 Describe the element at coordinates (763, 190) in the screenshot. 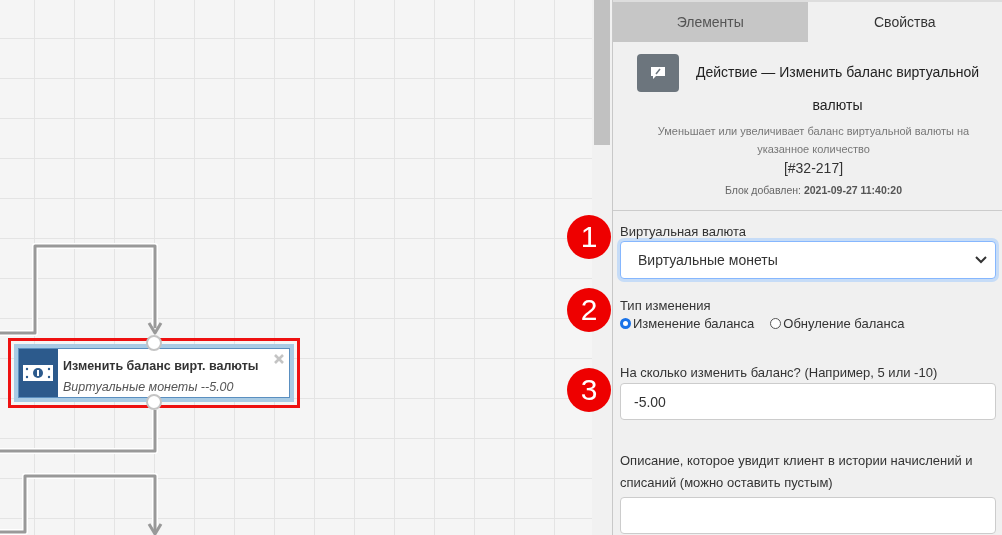

I see `added-label: Блок добавлен:` at that location.